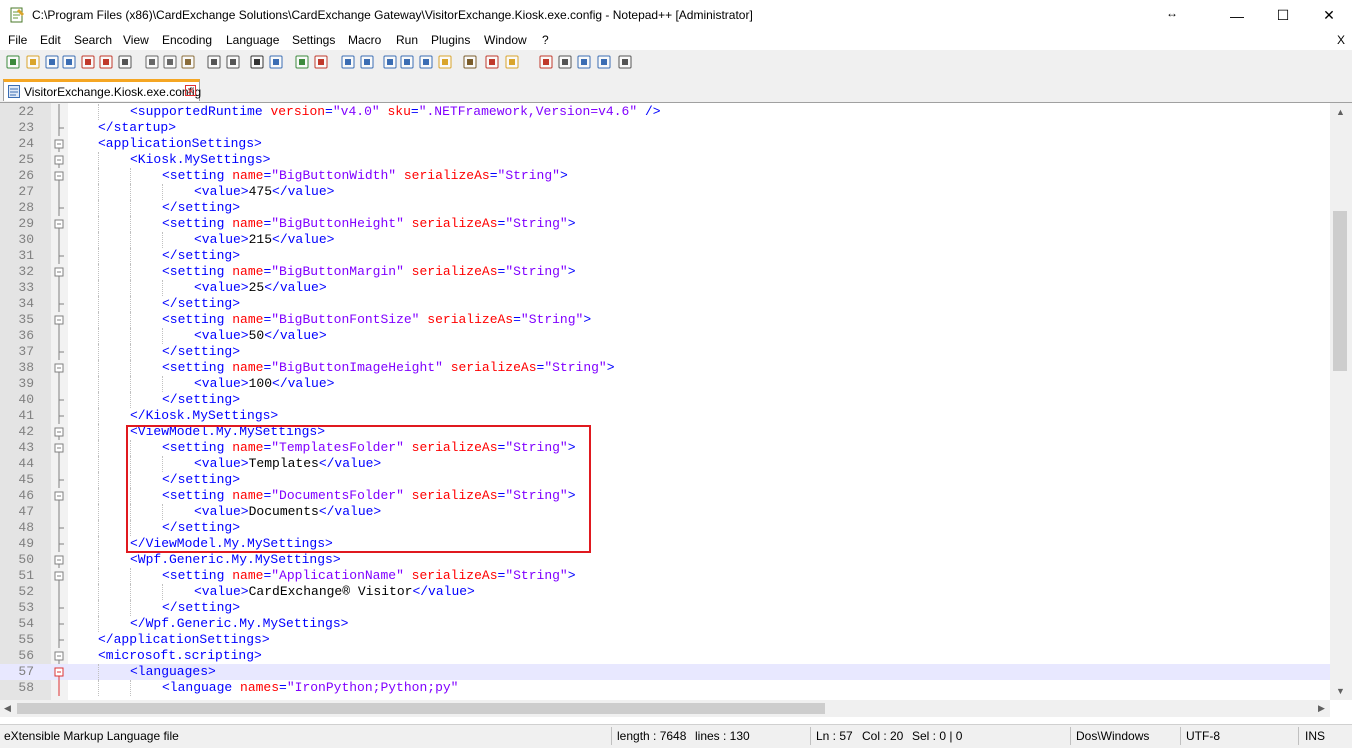  What do you see at coordinates (421, 708) in the screenshot?
I see `horizontal-scroll-thumb` at bounding box center [421, 708].